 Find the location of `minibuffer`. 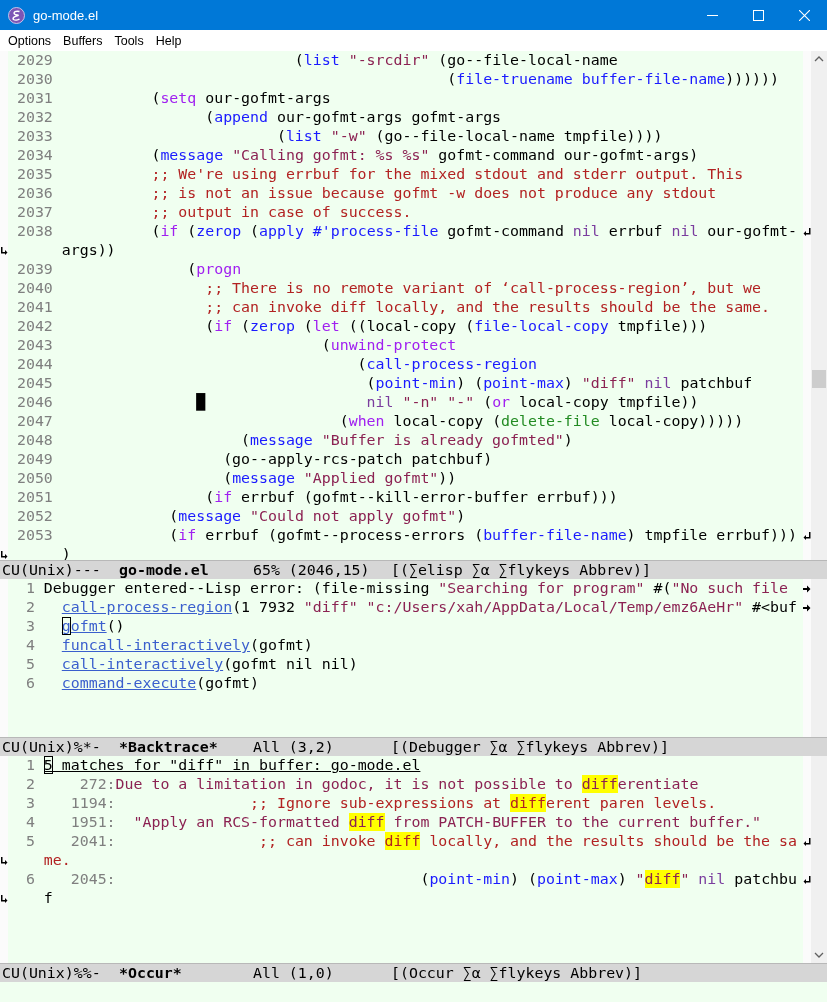

minibuffer is located at coordinates (413, 992).